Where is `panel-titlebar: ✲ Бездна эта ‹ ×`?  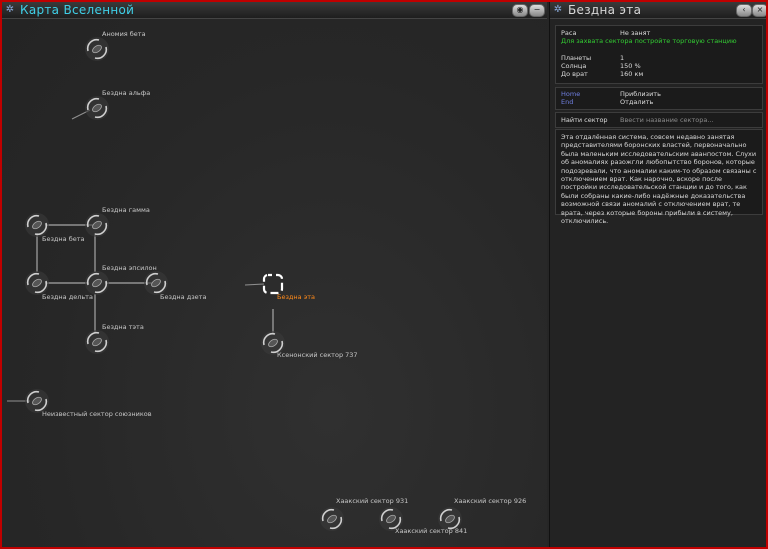
panel-titlebar: ✲ Бездна эта ‹ × is located at coordinates (658, 10).